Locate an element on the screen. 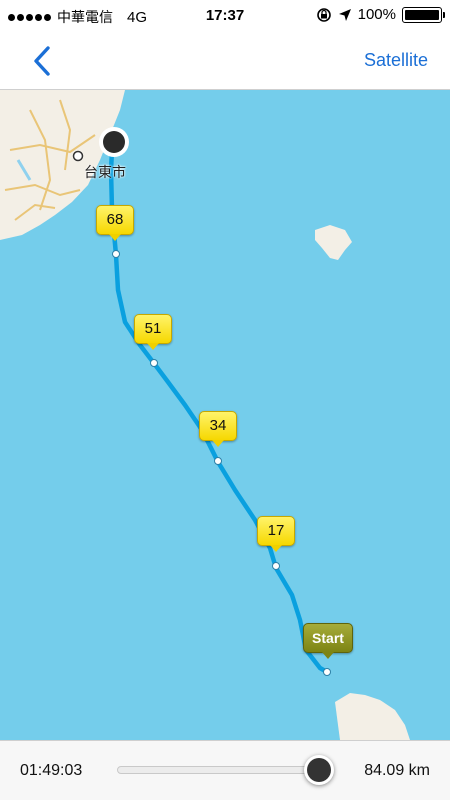 The height and width of the screenshot is (800, 450). status-right: 100% is located at coordinates (380, 14).